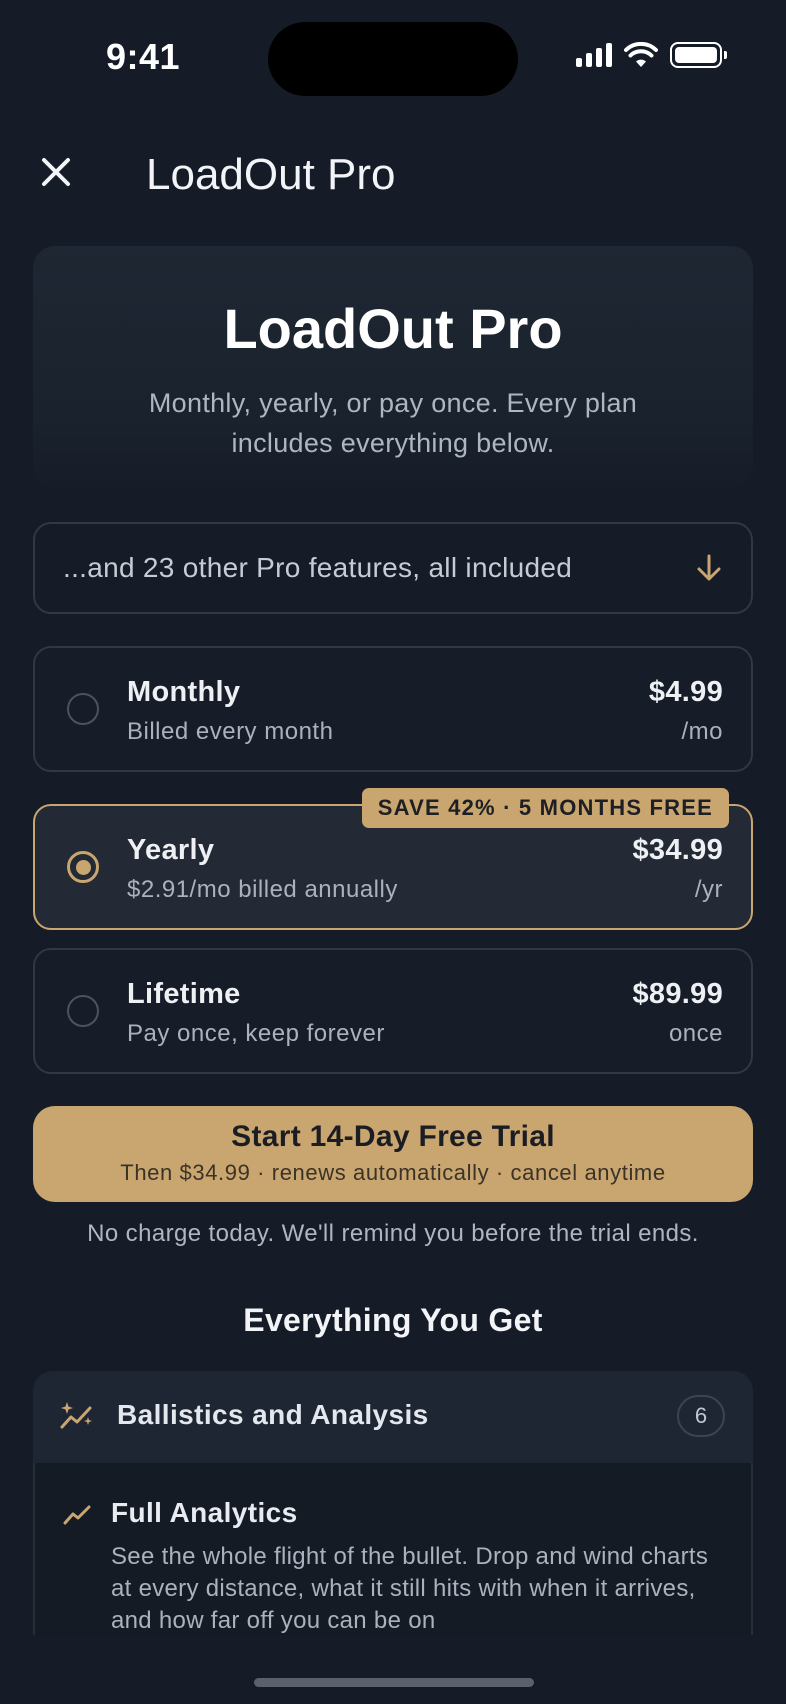 The image size is (786, 1704). I want to click on hero-title: LoadOut Pro, so click(393, 328).